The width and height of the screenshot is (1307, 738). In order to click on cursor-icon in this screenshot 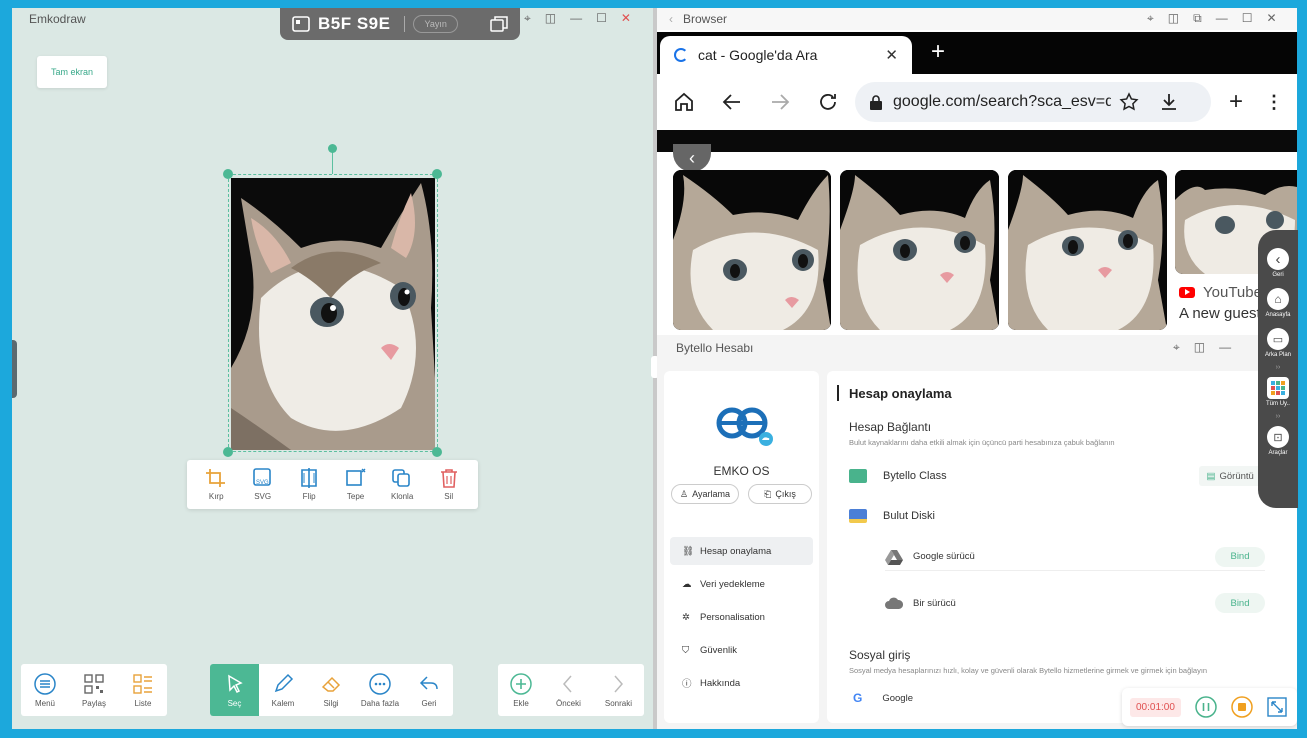, I will do `click(235, 683)`.